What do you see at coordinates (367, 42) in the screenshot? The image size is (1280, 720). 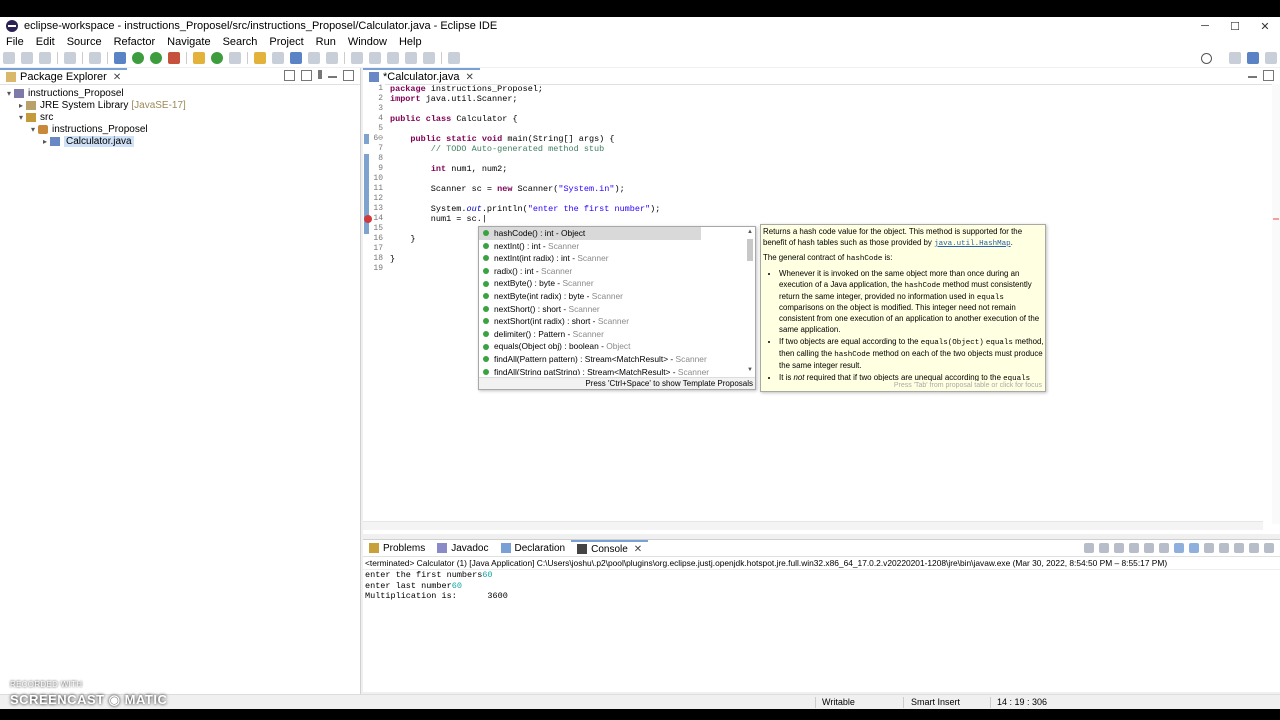 I see `menu-window: Window` at bounding box center [367, 42].